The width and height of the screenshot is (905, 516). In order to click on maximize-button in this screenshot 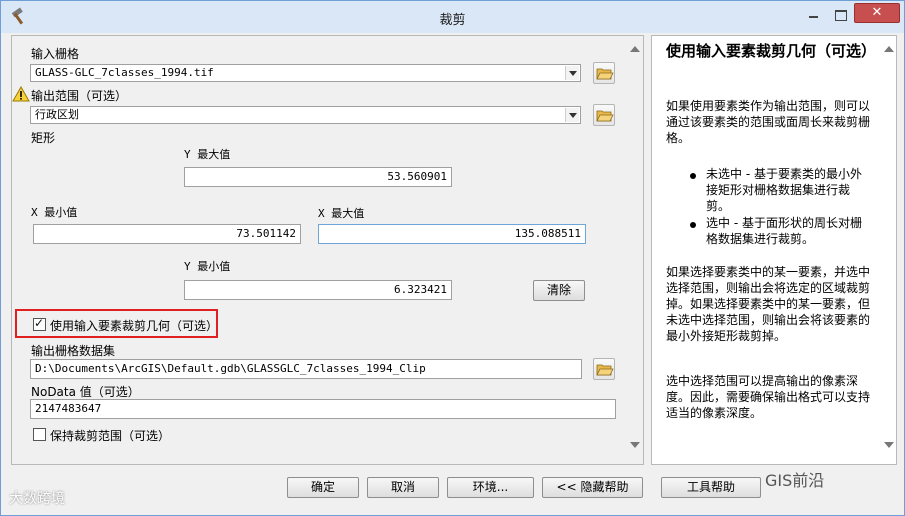, I will do `click(840, 14)`.